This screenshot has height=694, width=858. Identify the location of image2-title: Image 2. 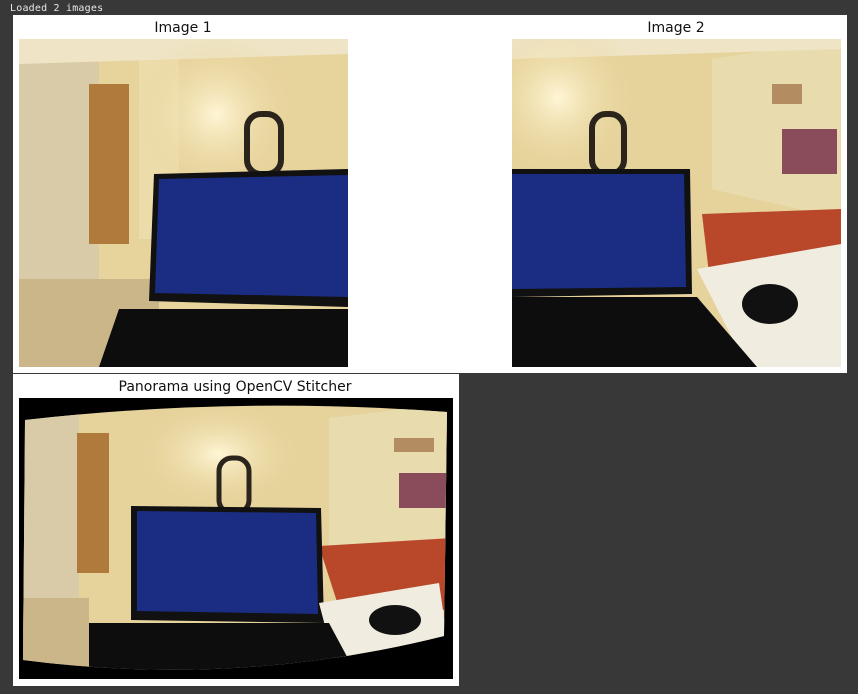
(676, 28).